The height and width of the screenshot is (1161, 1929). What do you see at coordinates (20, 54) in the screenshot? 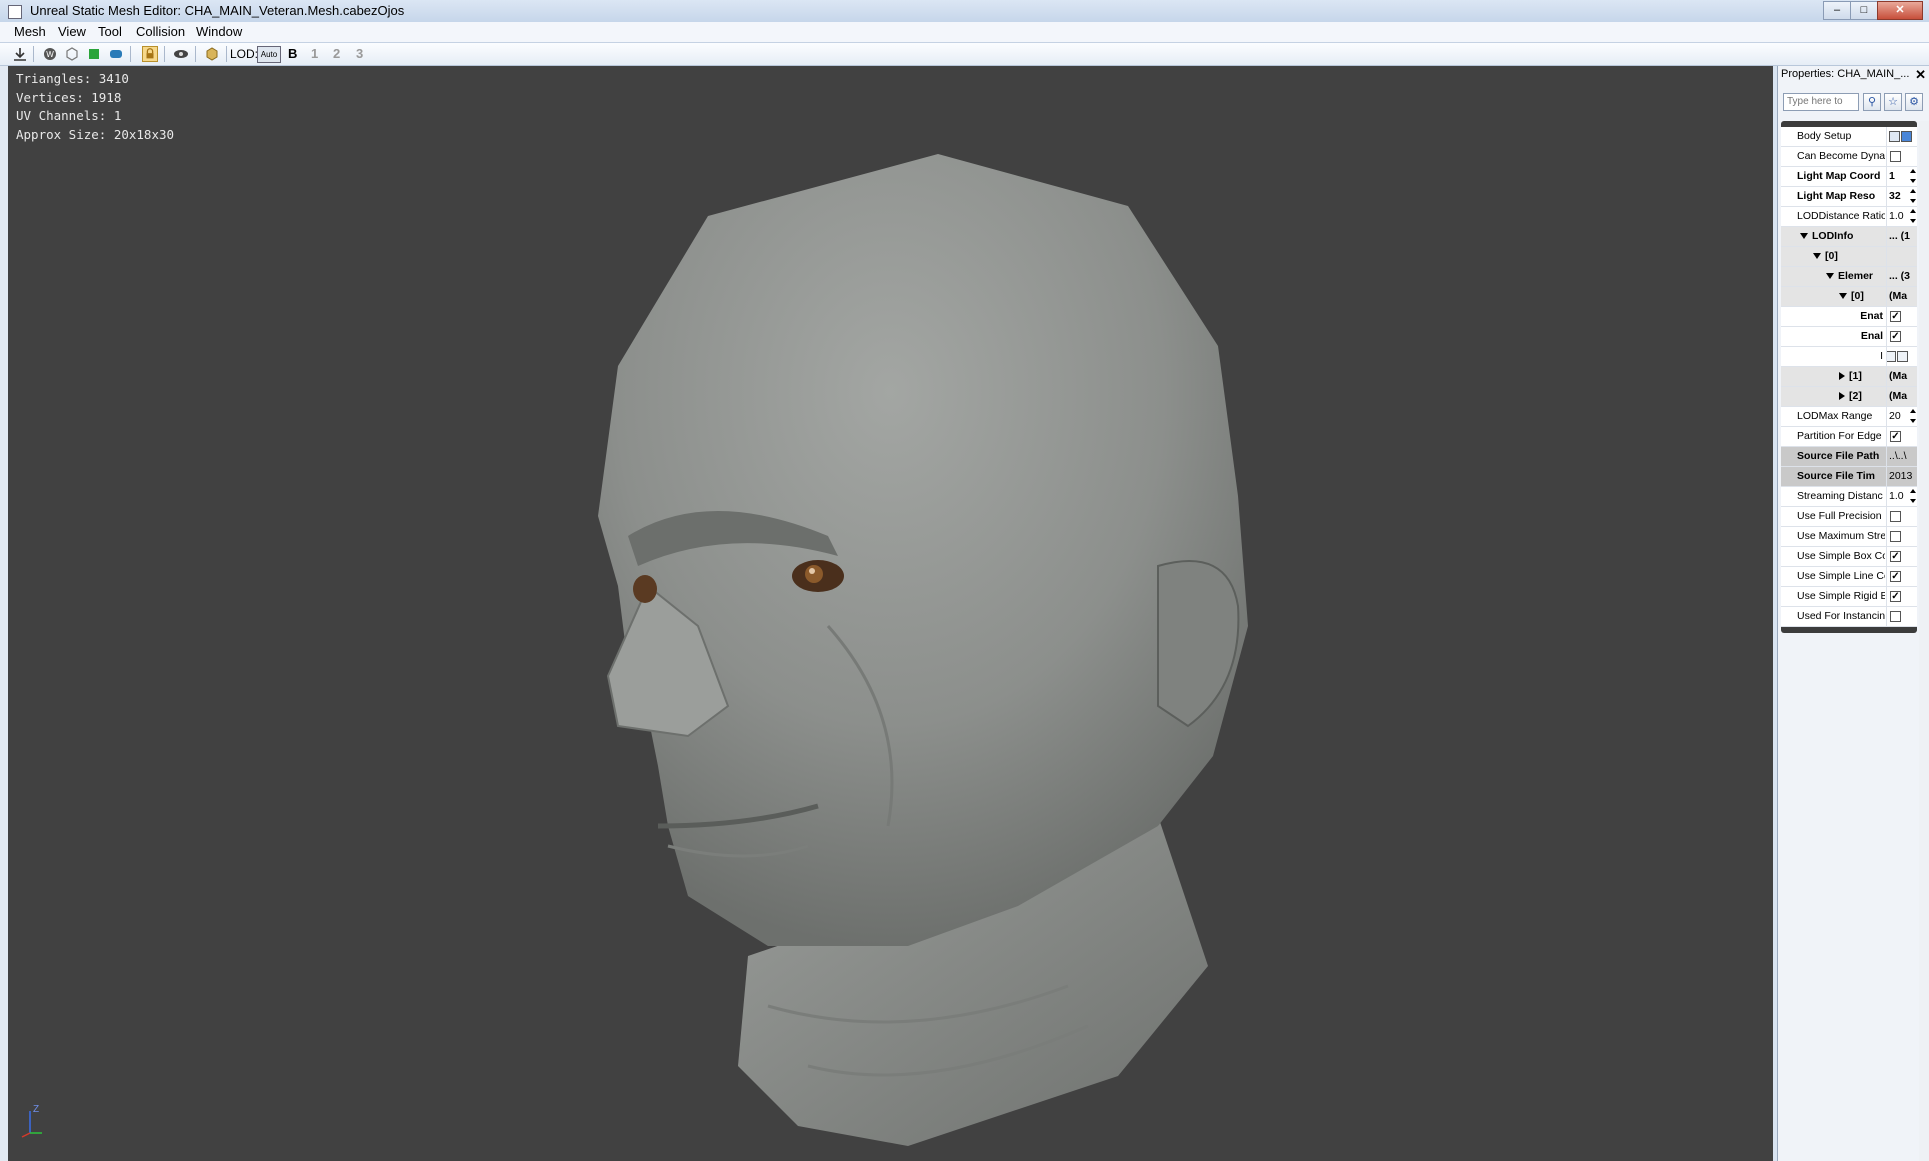
I see `import-icon` at bounding box center [20, 54].